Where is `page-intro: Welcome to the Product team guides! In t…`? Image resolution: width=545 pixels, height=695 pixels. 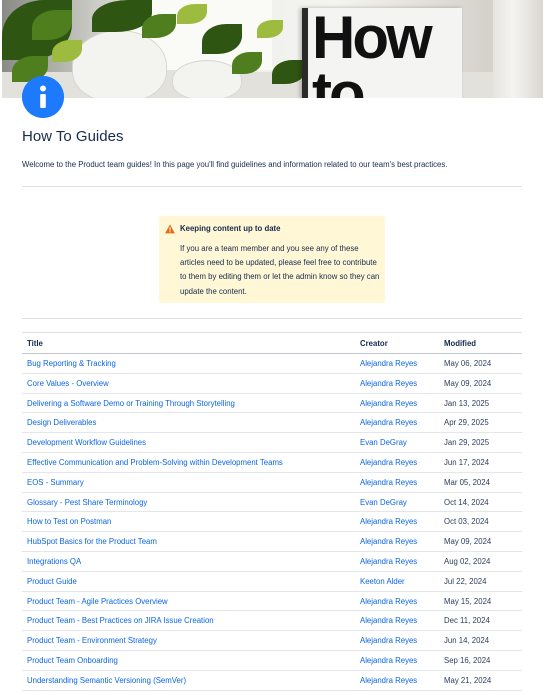
page-intro: Welcome to the Product team guides! In t… is located at coordinates (235, 164).